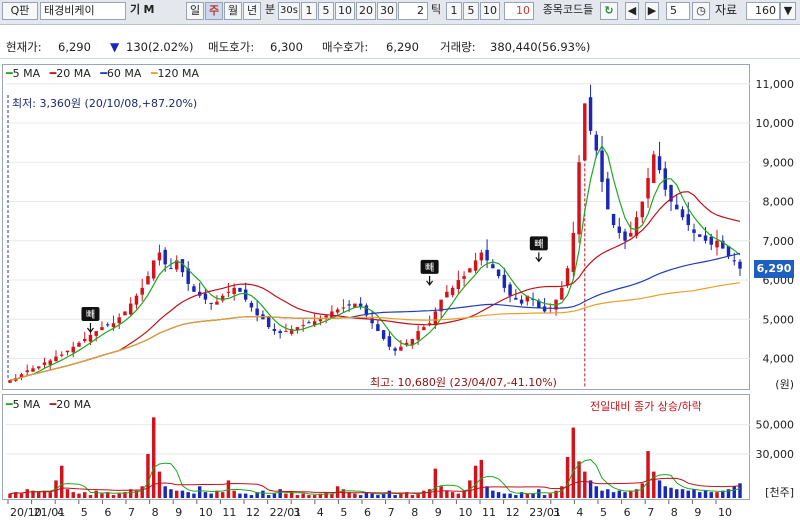 This screenshot has height=520, width=800. Describe the element at coordinates (155, 512) in the screenshot. I see `x-tick-label: 8` at that location.